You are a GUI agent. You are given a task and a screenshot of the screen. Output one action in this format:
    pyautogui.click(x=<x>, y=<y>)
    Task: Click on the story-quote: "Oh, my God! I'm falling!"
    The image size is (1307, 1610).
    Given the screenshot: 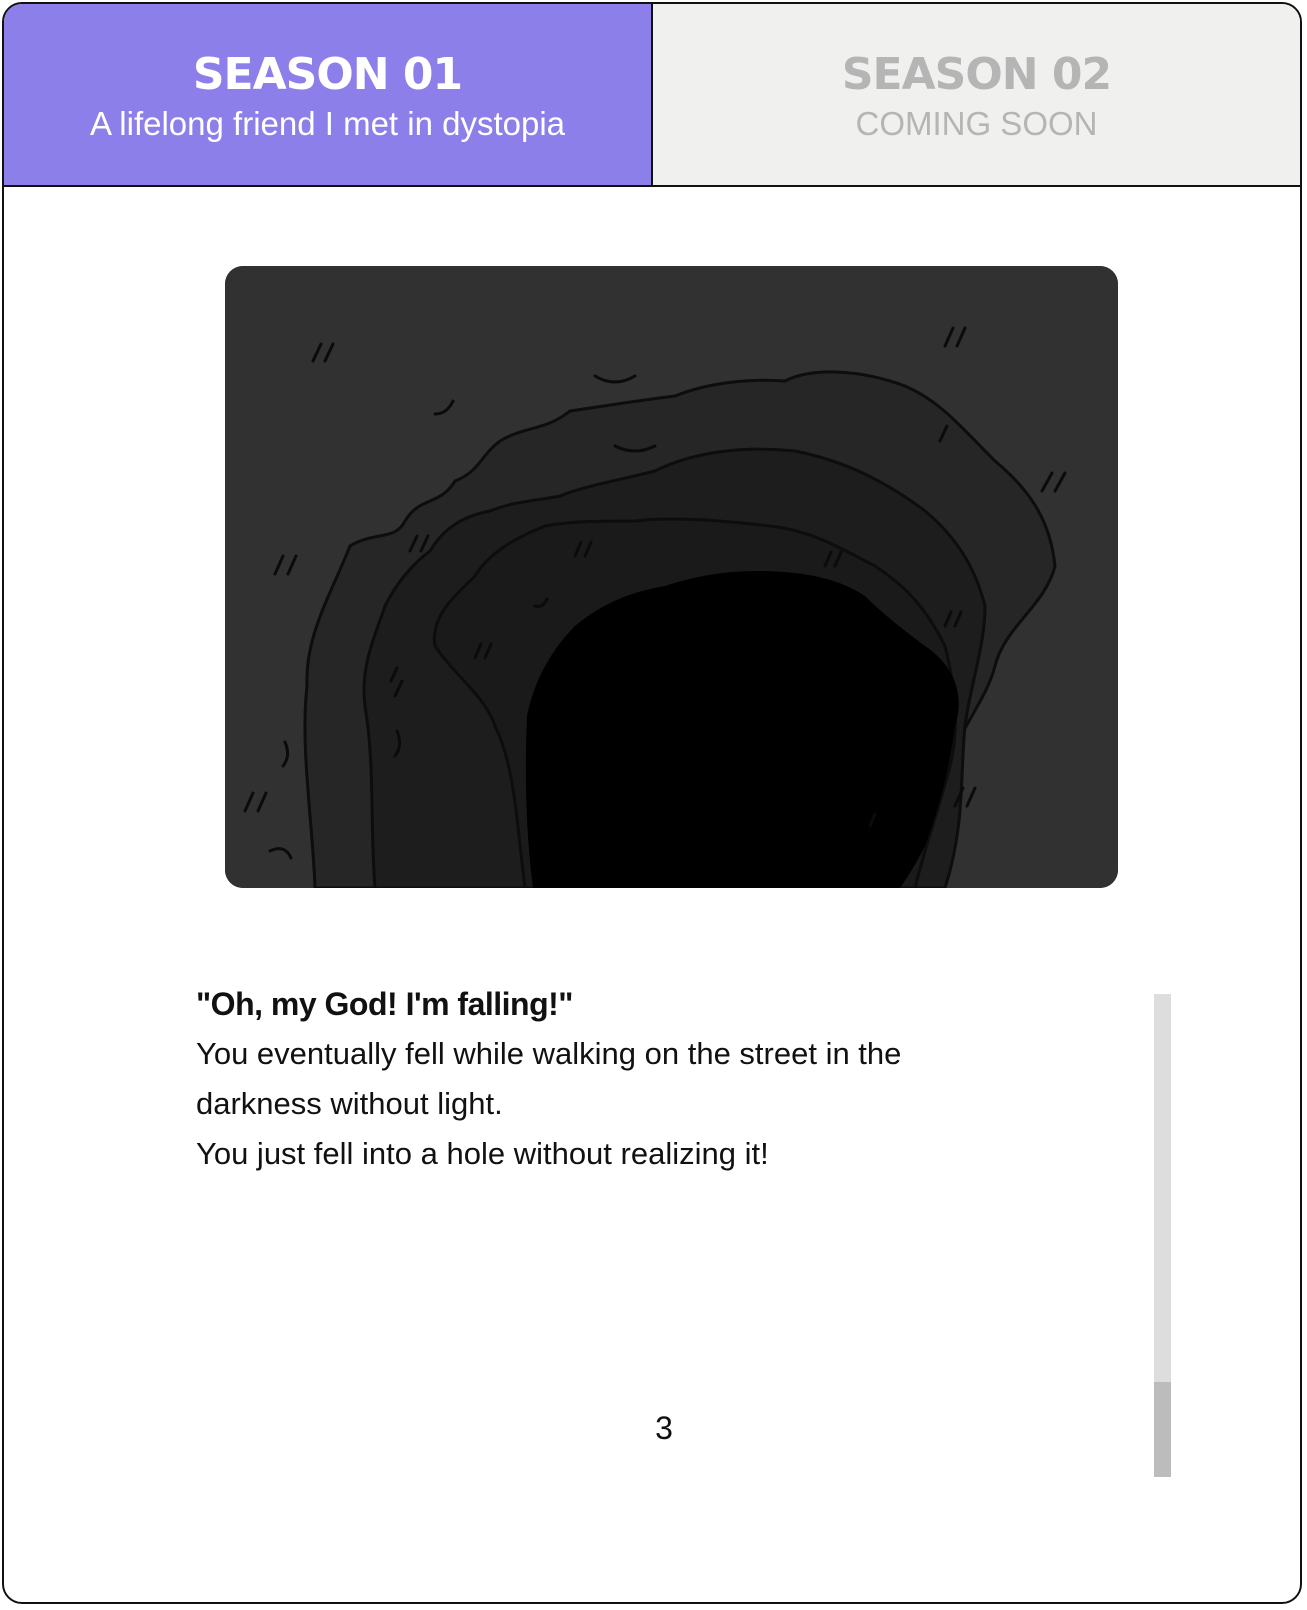 What is the action you would take?
    pyautogui.click(x=384, y=1004)
    